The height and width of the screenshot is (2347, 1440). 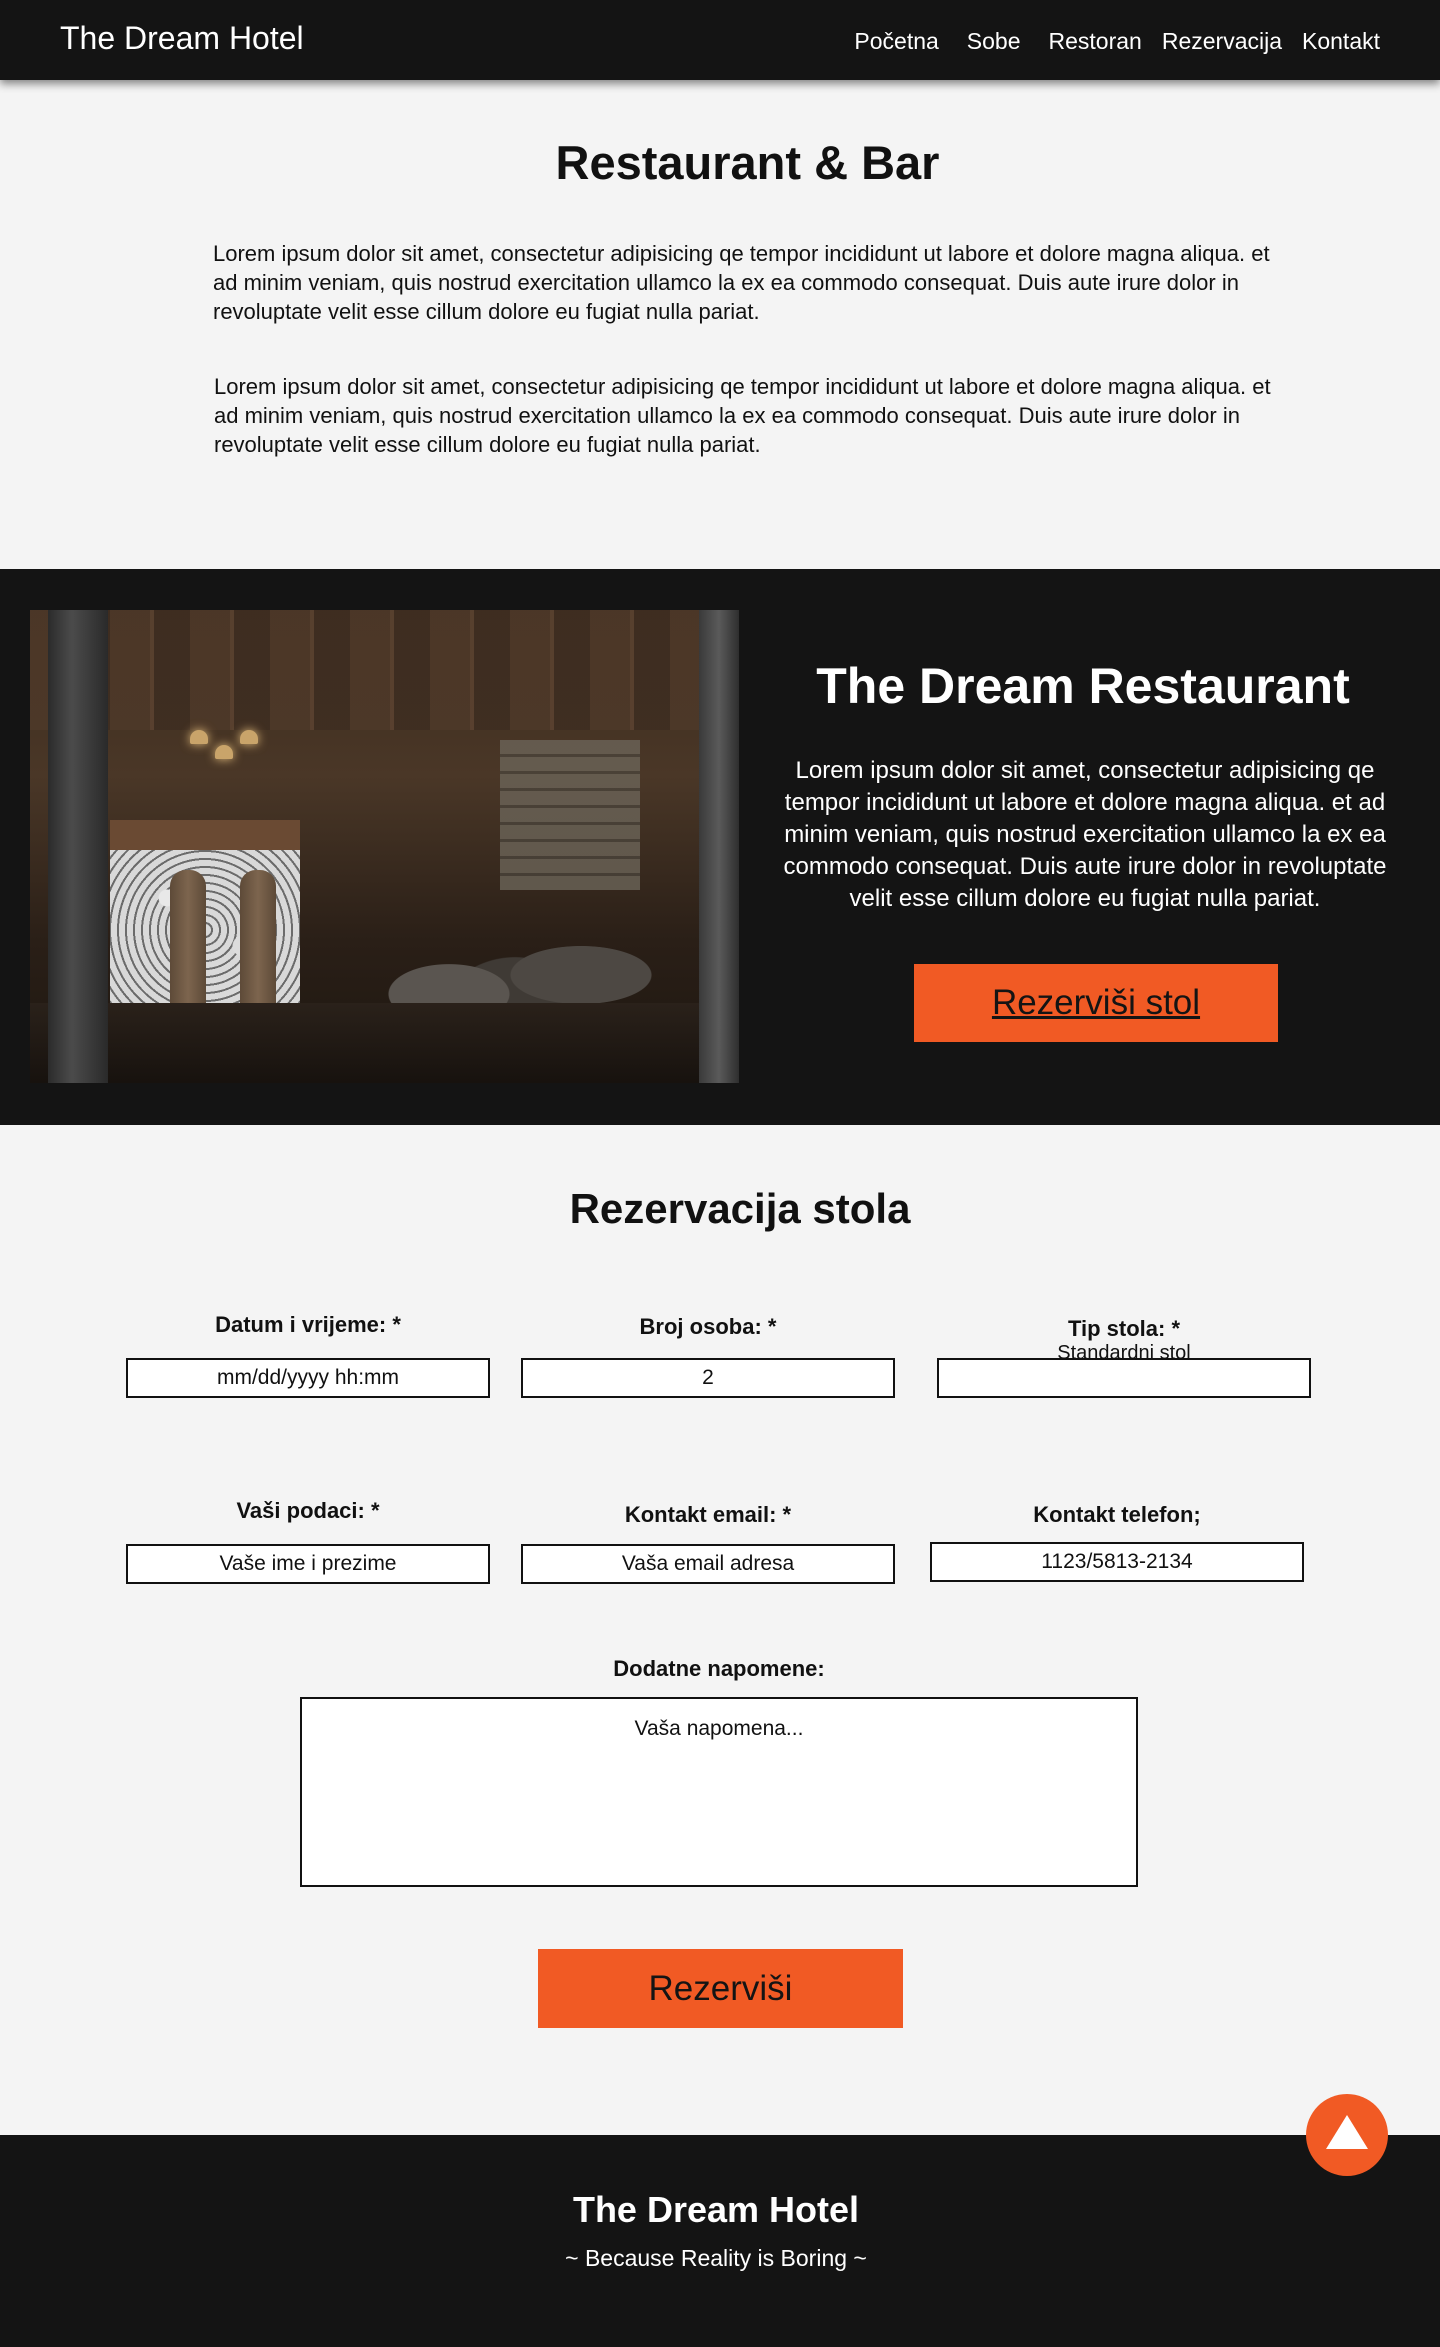 What do you see at coordinates (570, 815) in the screenshot?
I see `photo-stone-wall` at bounding box center [570, 815].